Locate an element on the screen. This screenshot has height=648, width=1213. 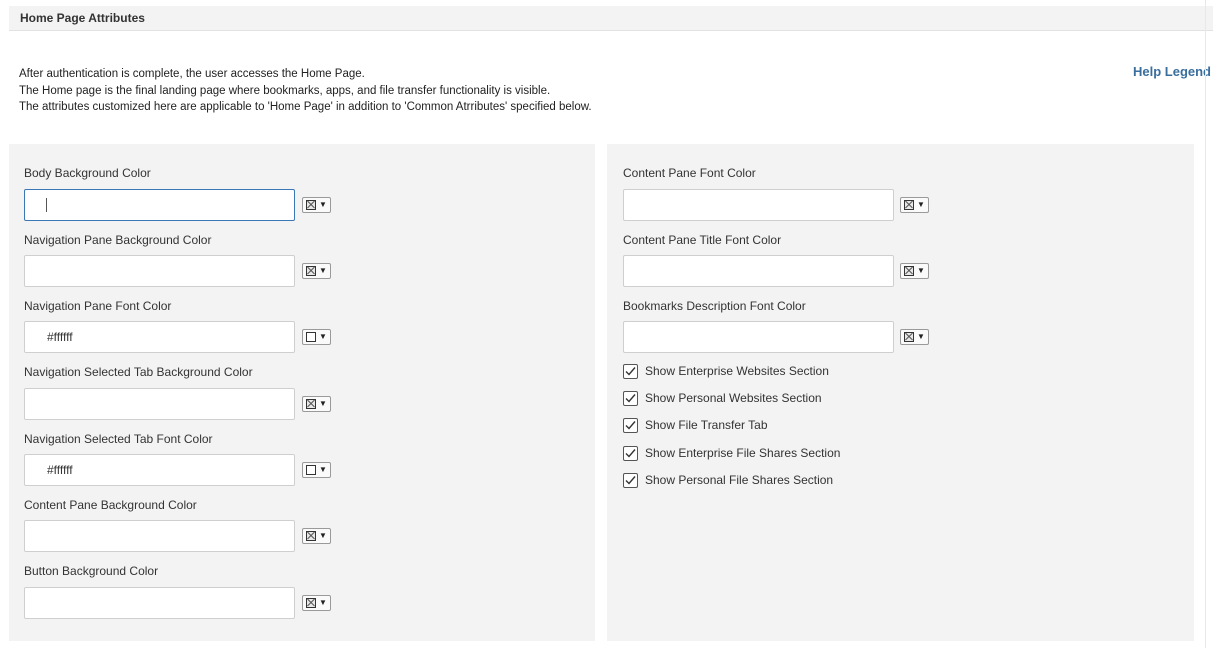
button-bg-color-picker: ▼ is located at coordinates (316, 603).